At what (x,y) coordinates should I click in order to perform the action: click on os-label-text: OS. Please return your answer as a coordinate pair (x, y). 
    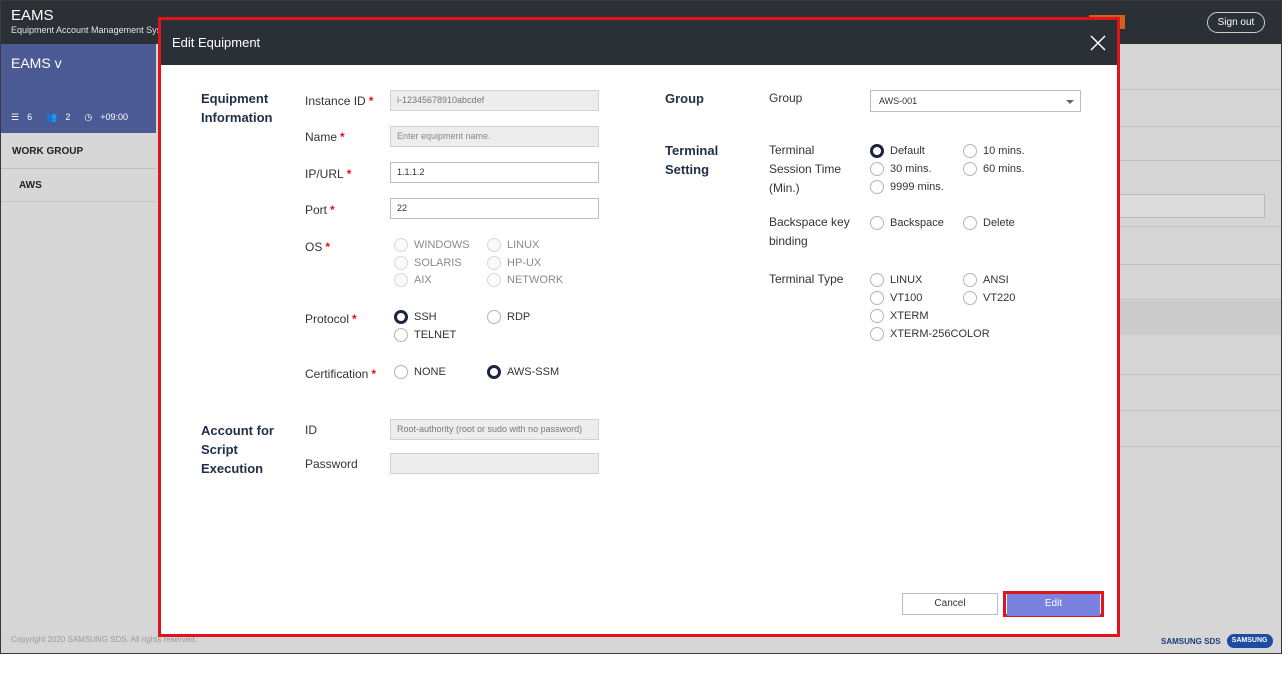
    Looking at the image, I should click on (314, 247).